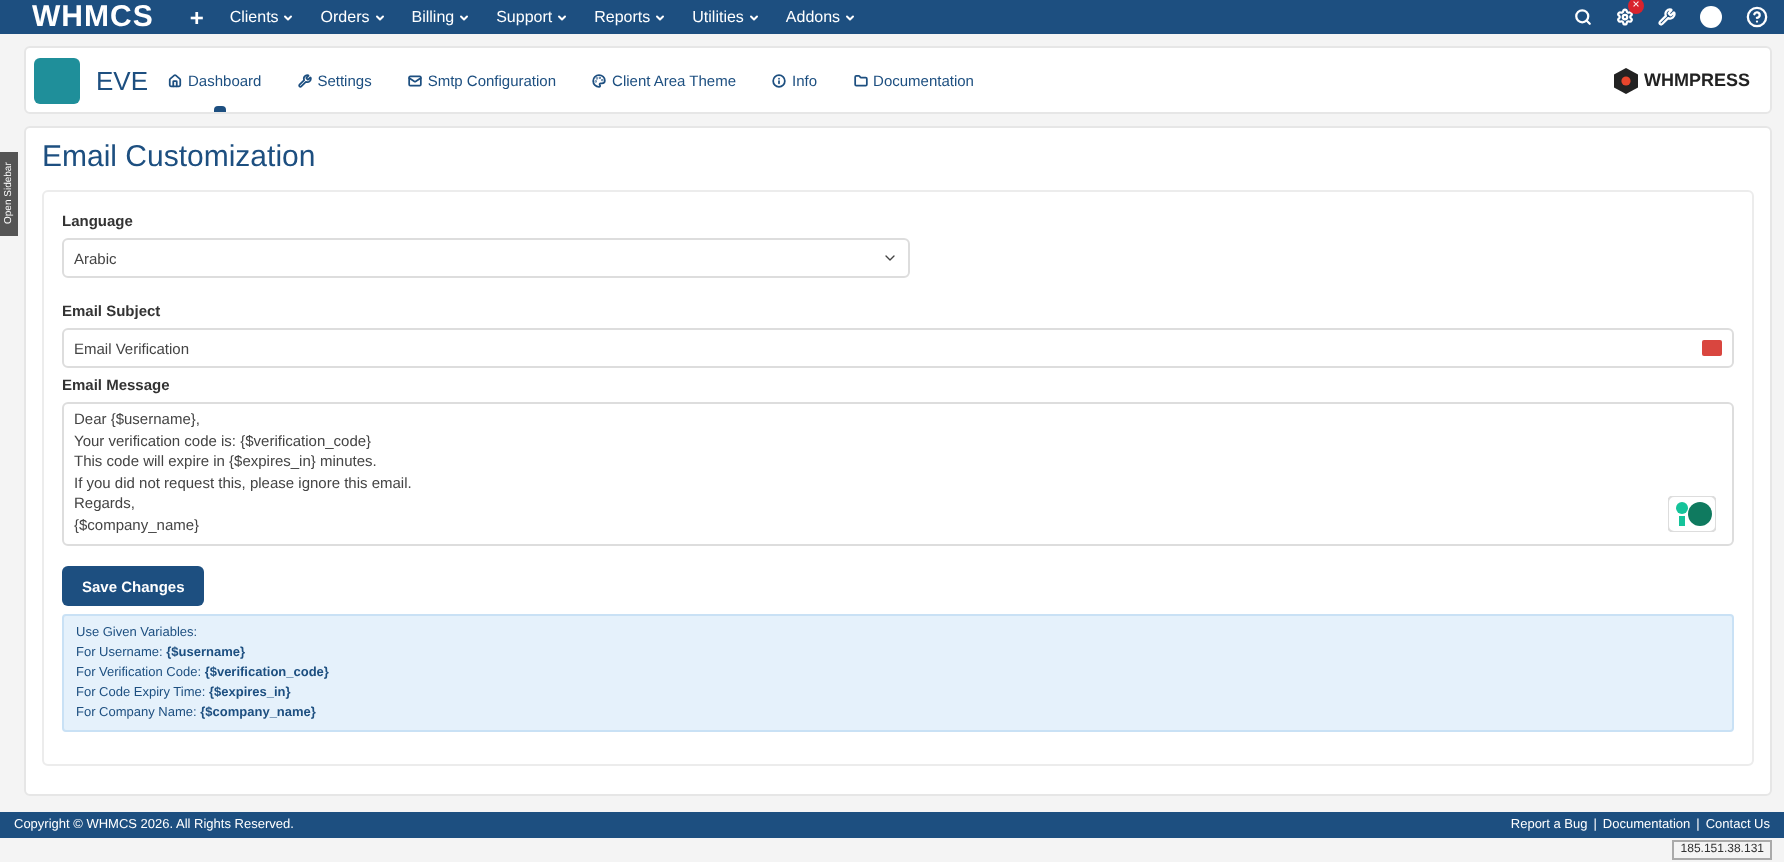  What do you see at coordinates (779, 80) in the screenshot?
I see `info-icon` at bounding box center [779, 80].